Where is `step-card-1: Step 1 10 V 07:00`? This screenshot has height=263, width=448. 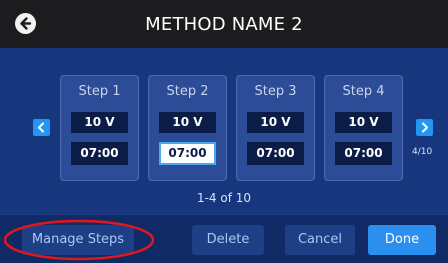 step-card-1: Step 1 10 V 07:00 is located at coordinates (99, 128).